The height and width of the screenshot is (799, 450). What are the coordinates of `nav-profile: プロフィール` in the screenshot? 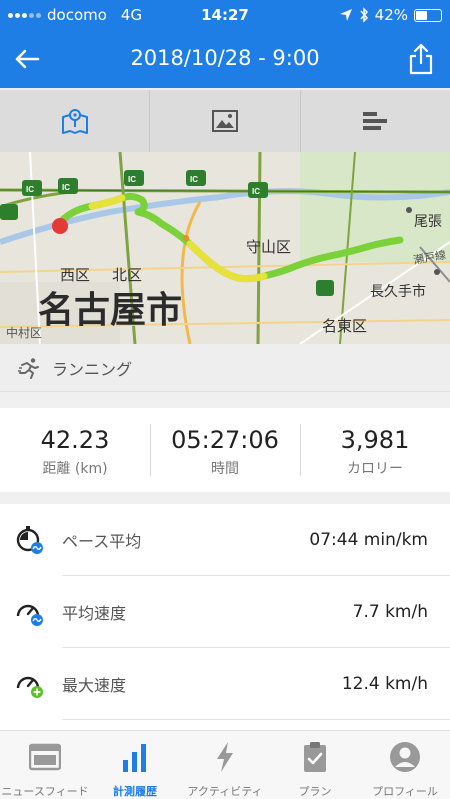 It's located at (405, 765).